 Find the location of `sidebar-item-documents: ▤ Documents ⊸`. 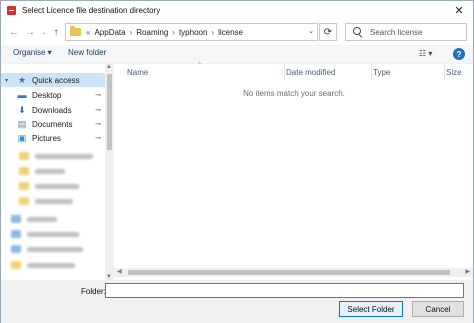

sidebar-item-documents: ▤ Documents ⊸ is located at coordinates (53, 124).